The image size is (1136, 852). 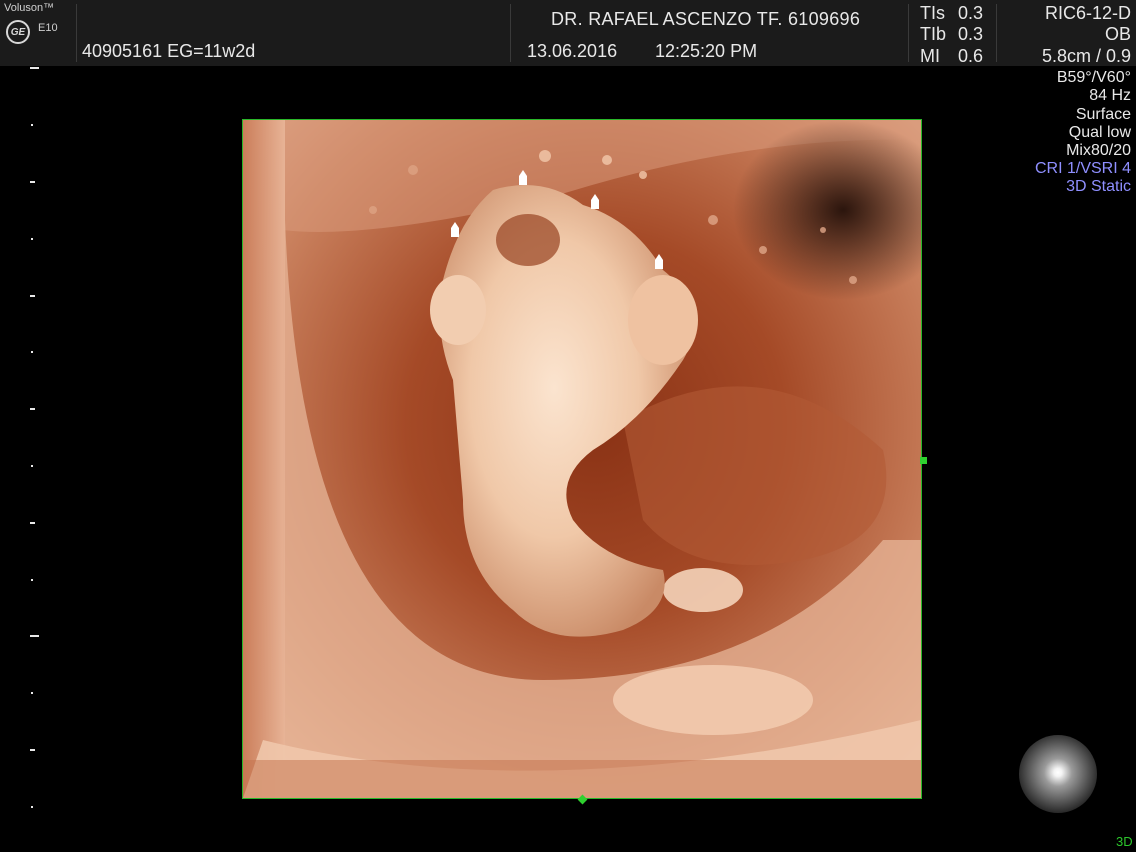 I want to click on mix-param: Mix80/20, so click(x=1098, y=150).